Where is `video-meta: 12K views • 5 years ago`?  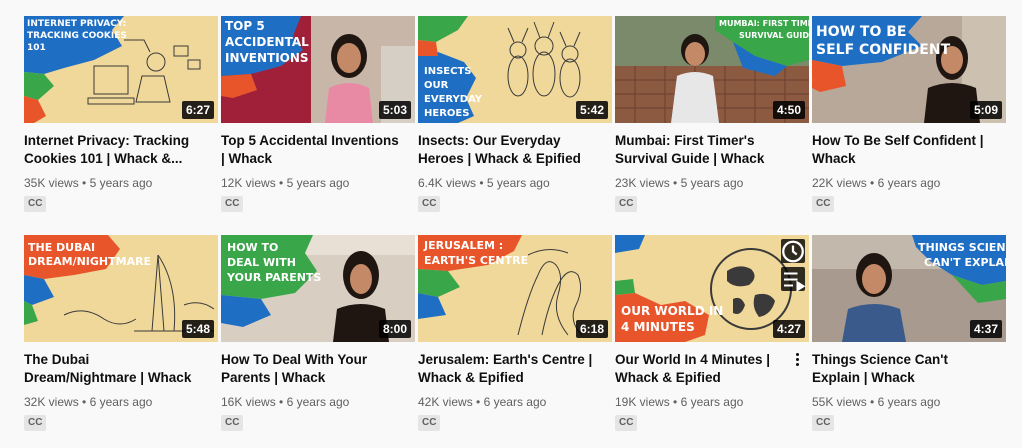
video-meta: 12K views • 5 years ago is located at coordinates (285, 183).